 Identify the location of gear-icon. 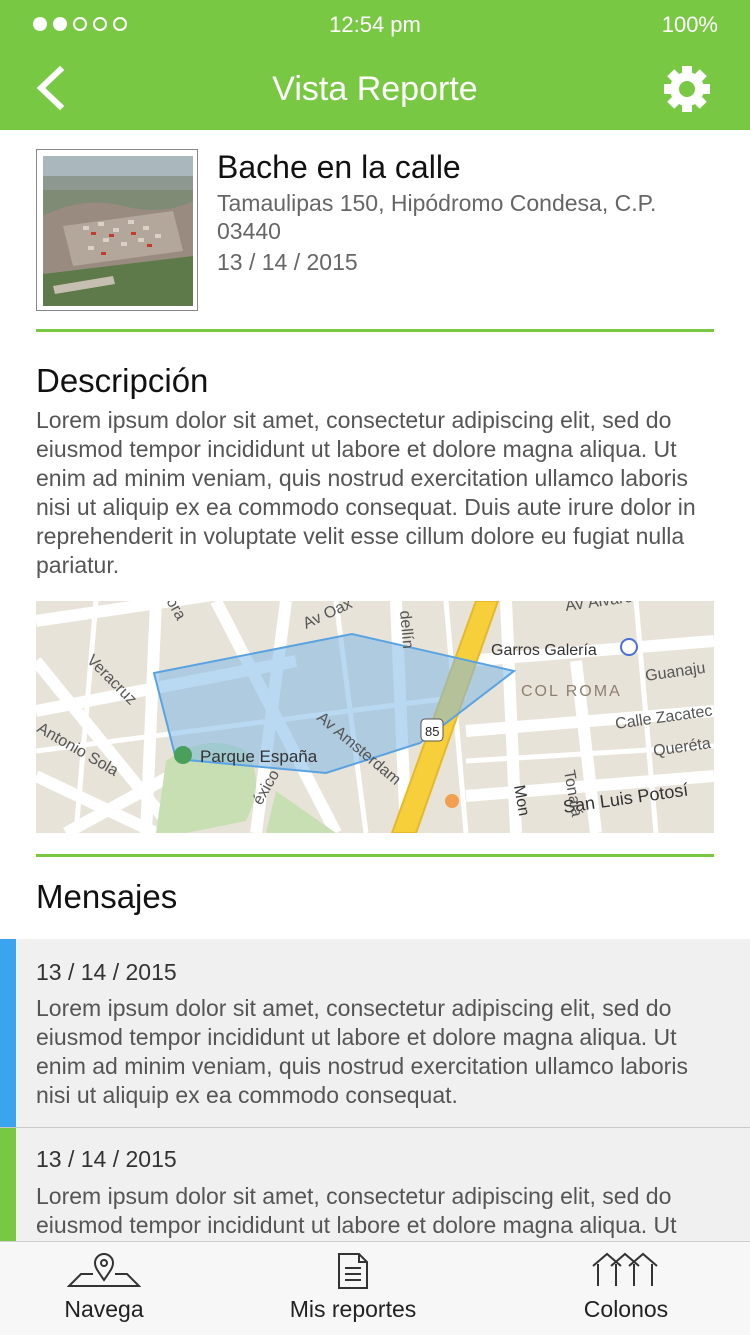
(687, 89).